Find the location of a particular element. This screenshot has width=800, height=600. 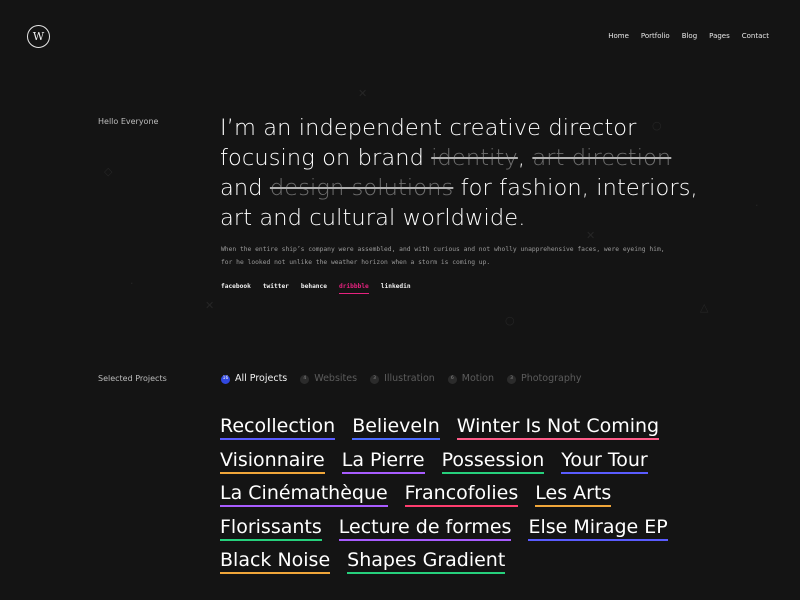

main-nav: Home Portfolio Blog Pages Contact is located at coordinates (688, 36).